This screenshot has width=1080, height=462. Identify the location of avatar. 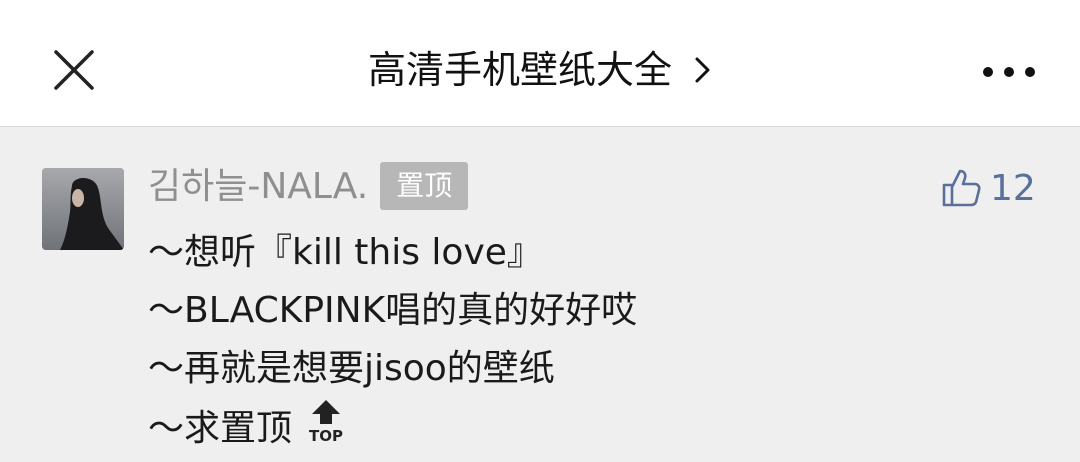
(83, 209).